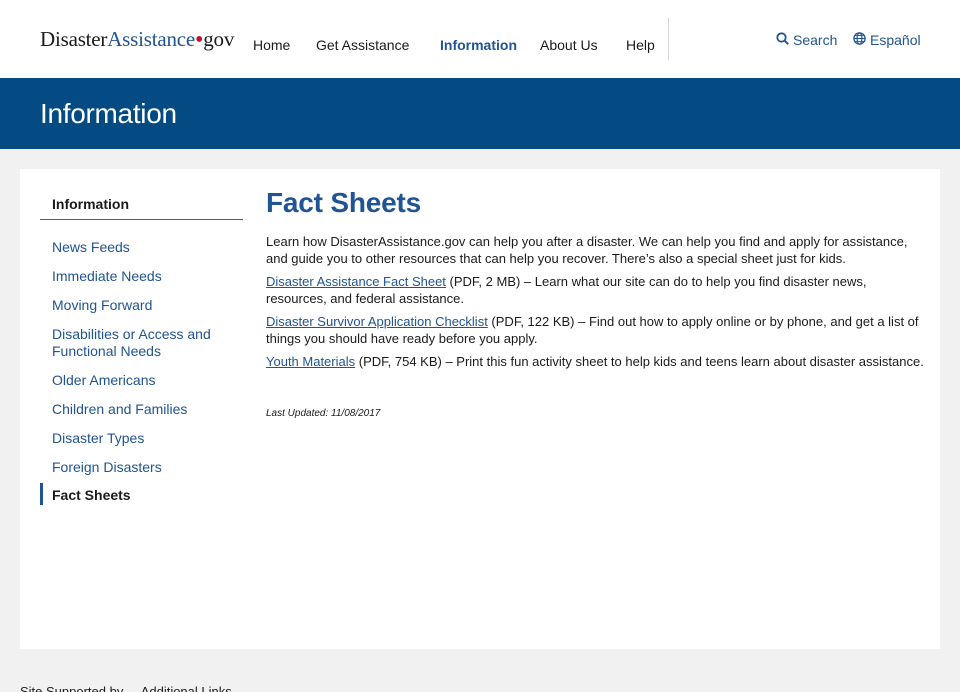 This screenshot has height=692, width=960. Describe the element at coordinates (142, 247) in the screenshot. I see `sidebar-item-news-feeds: News Feeds` at that location.